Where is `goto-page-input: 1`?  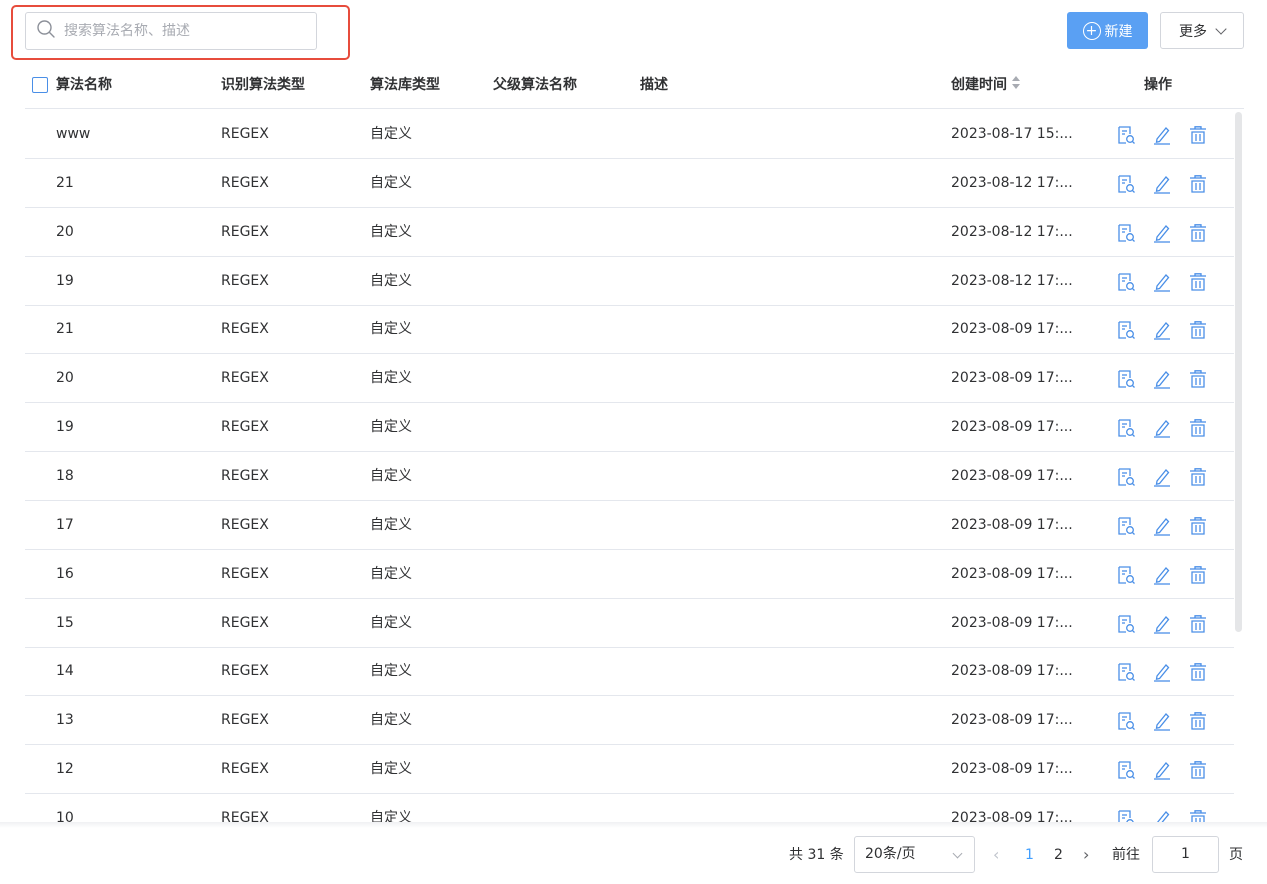 goto-page-input: 1 is located at coordinates (1185, 854).